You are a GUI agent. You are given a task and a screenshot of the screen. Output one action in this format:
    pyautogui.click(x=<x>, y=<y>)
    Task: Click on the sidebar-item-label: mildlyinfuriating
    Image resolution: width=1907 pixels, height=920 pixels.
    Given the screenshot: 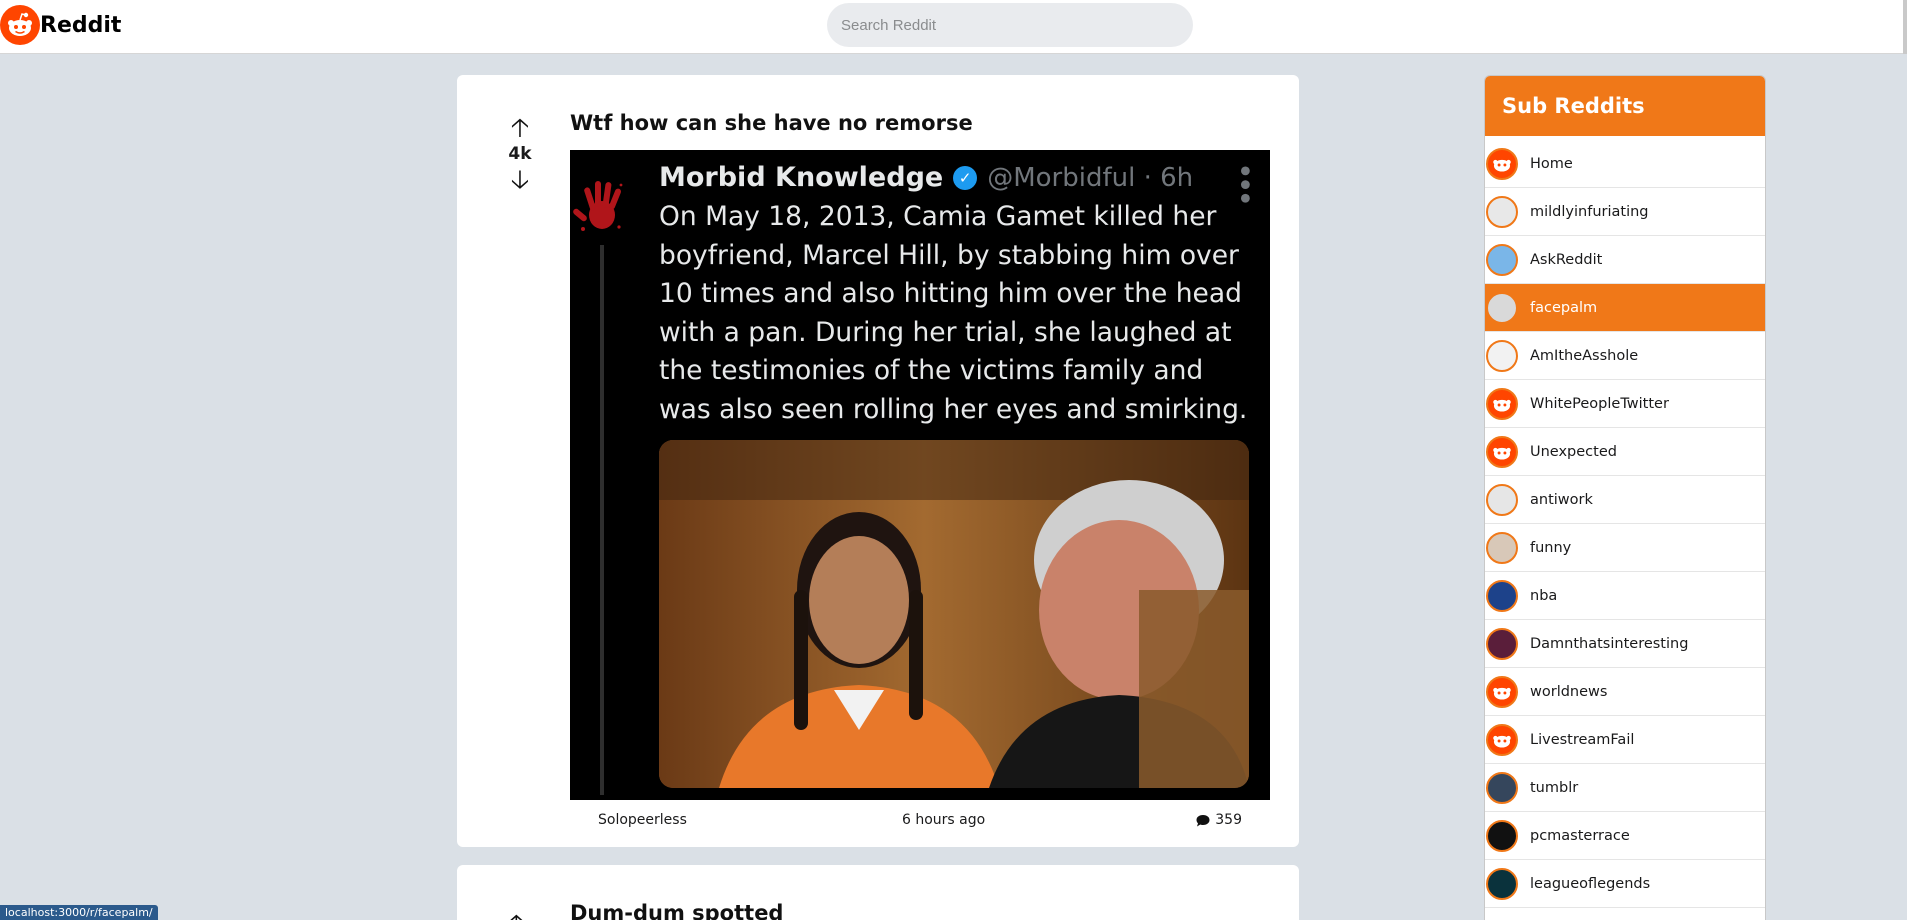 What is the action you would take?
    pyautogui.click(x=1589, y=211)
    